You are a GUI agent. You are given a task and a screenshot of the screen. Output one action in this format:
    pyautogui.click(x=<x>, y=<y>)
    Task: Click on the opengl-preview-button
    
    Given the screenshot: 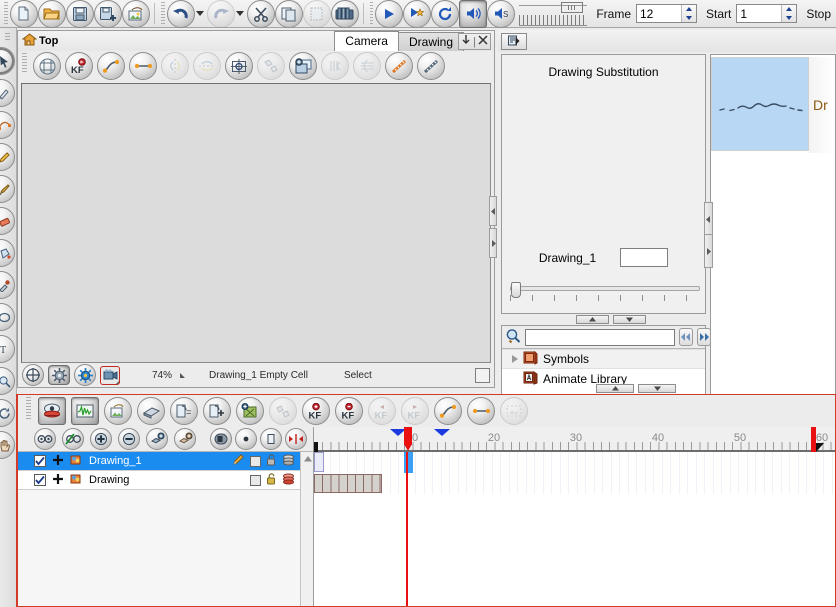 What is the action you would take?
    pyautogui.click(x=85, y=375)
    